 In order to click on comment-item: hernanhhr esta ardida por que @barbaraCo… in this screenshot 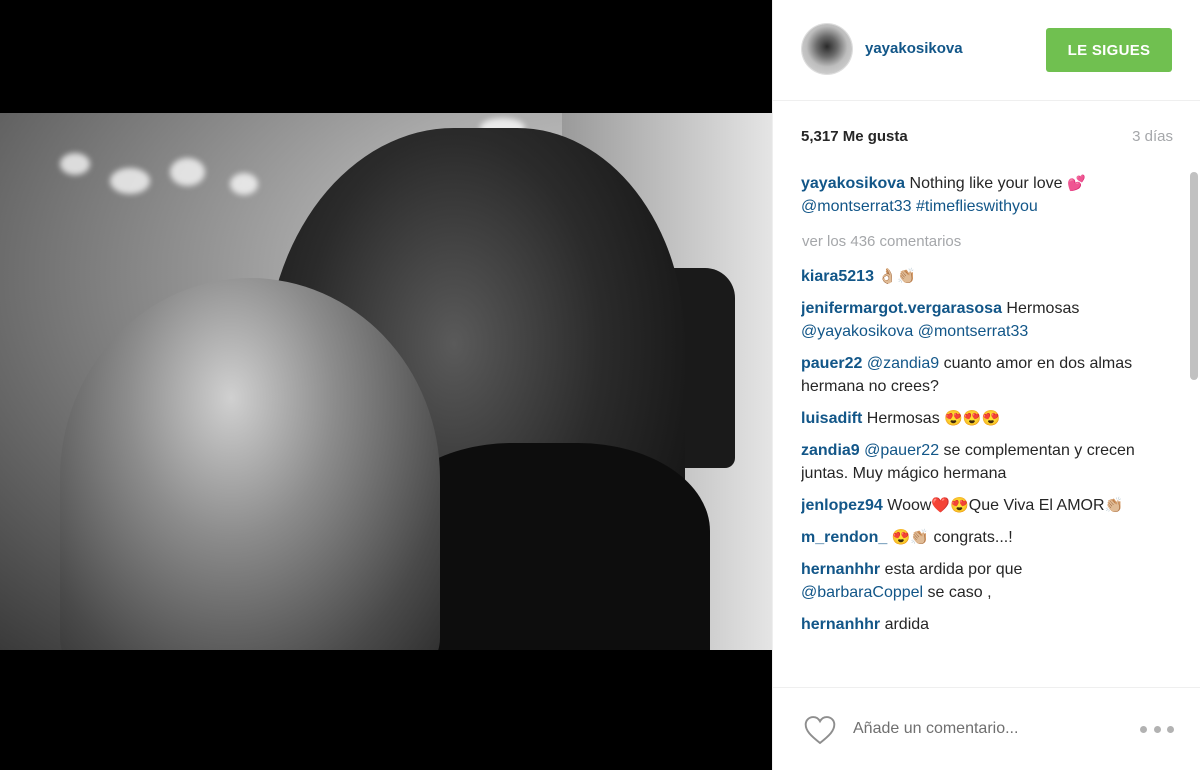, I will do `click(981, 581)`.